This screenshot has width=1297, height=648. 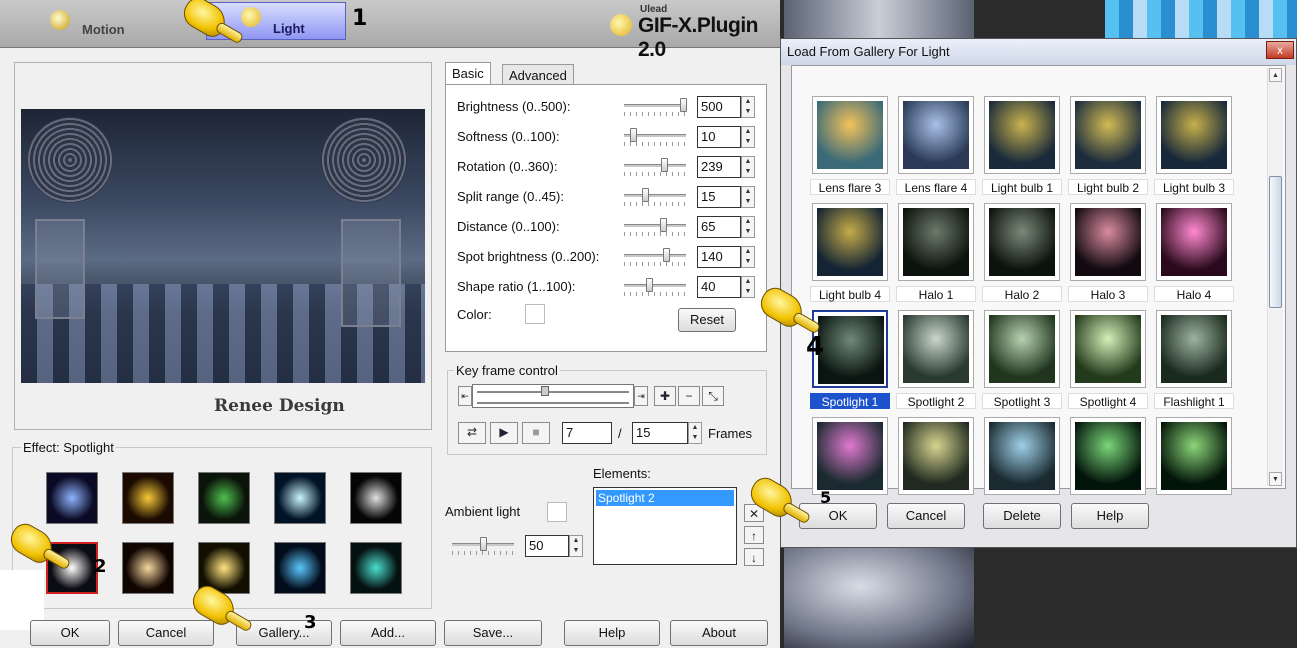 I want to click on ambient-light-input: 50, so click(x=547, y=546).